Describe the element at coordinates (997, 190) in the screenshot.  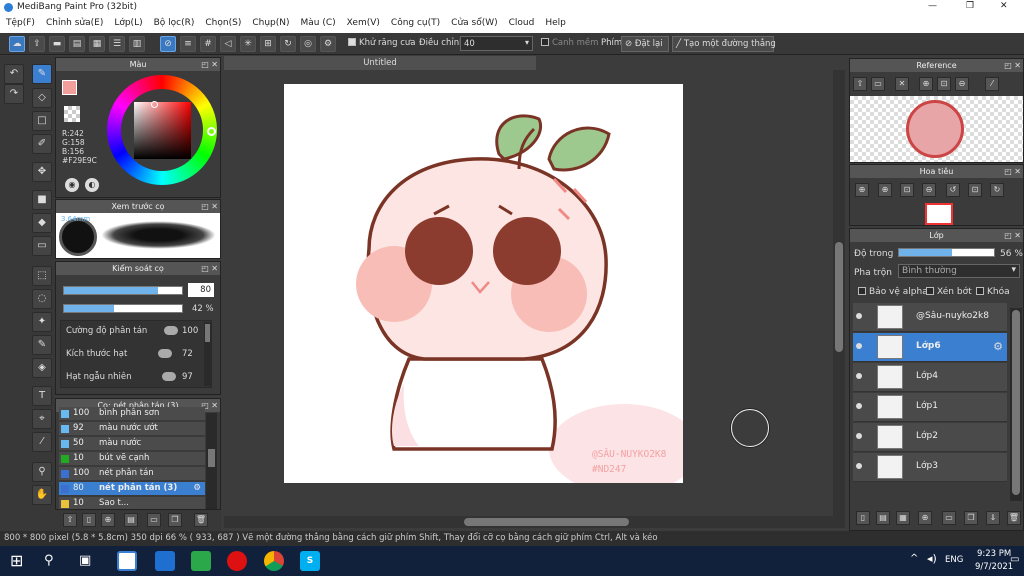
I see `rotate-right-icon: ↻` at that location.